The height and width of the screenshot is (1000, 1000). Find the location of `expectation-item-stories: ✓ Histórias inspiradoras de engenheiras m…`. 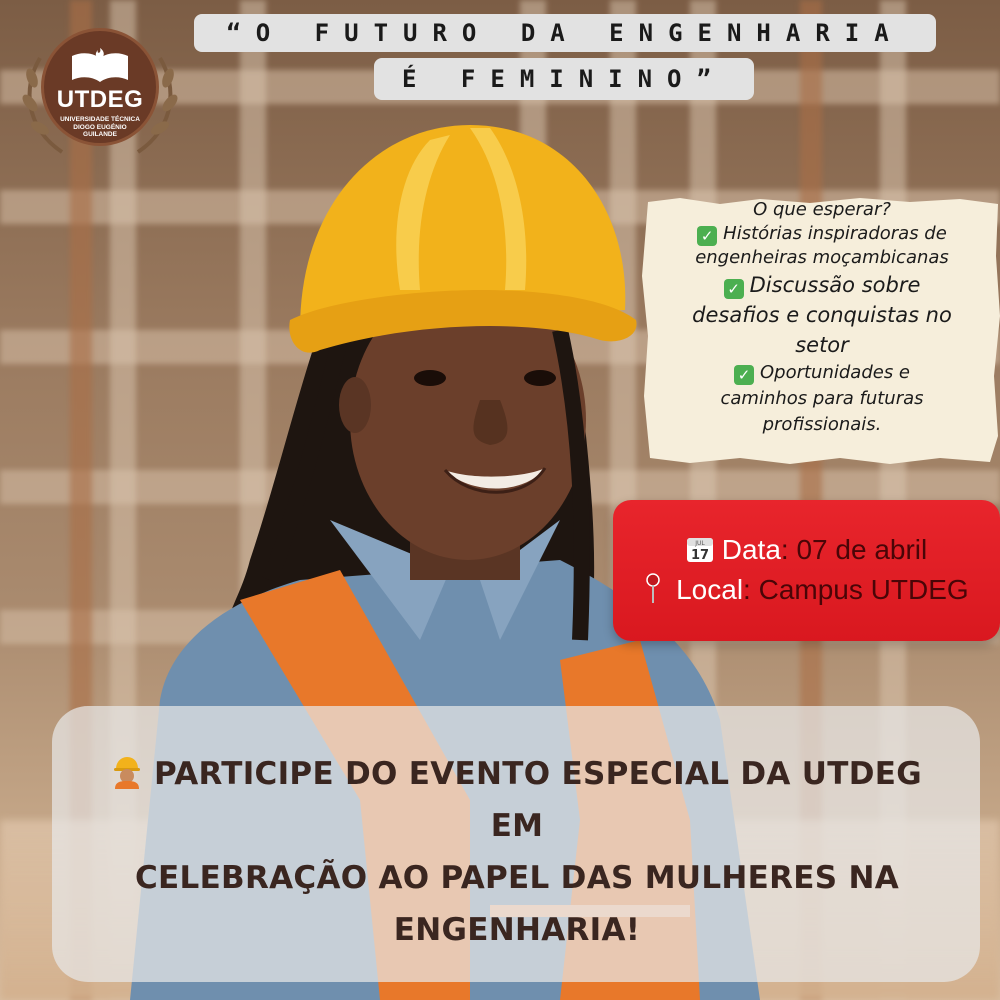

expectation-item-stories: ✓ Histórias inspiradoras de engenheiras m… is located at coordinates (822, 245).